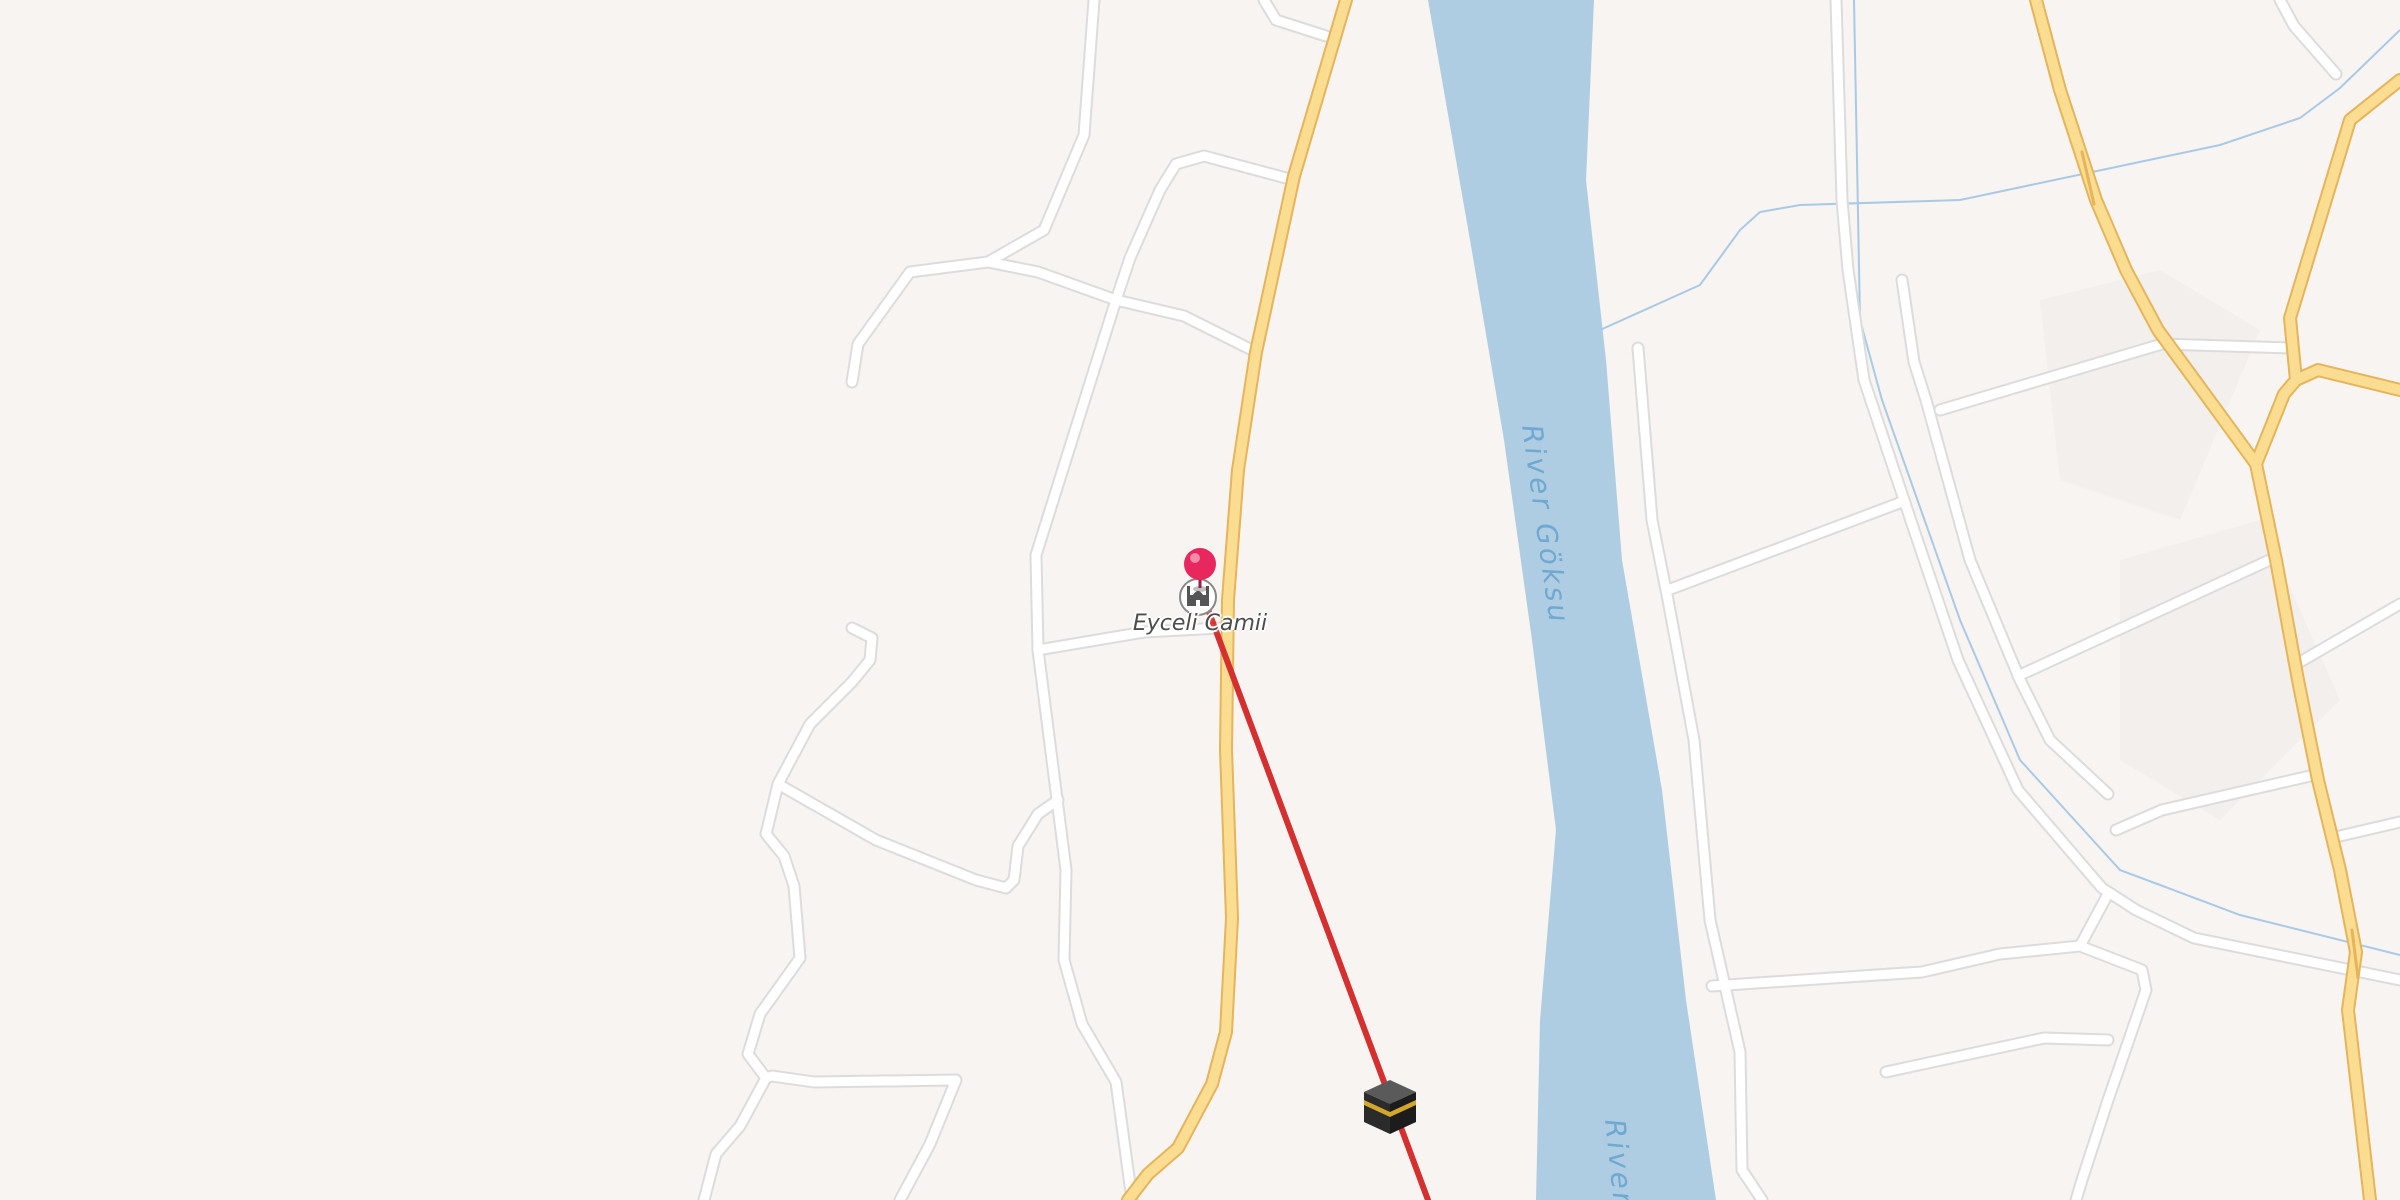  What do you see at coordinates (1198, 597) in the screenshot?
I see `mosque-icon` at bounding box center [1198, 597].